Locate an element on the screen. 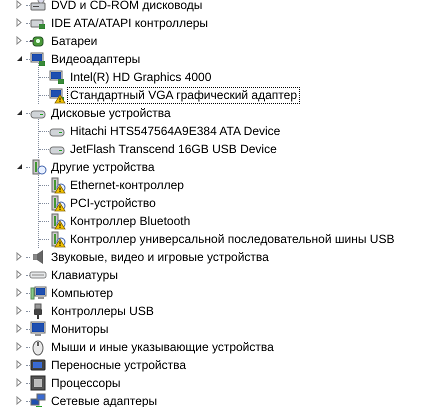 The width and height of the screenshot is (440, 407). tree-item: Мыши и иные указывающие устройства is located at coordinates (162, 347).